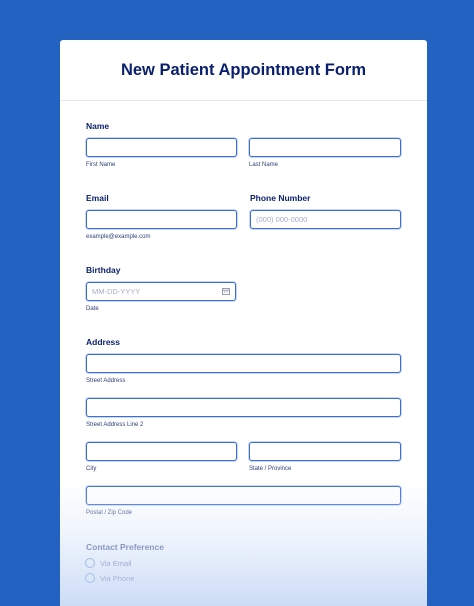  What do you see at coordinates (325, 219) in the screenshot?
I see `phone-input: (000) 000-0000` at bounding box center [325, 219].